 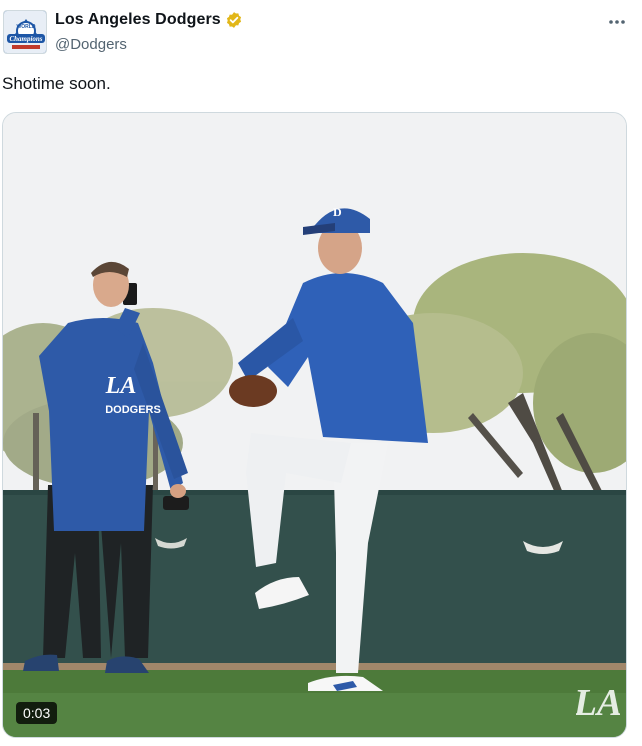 I want to click on svg-text: D, so click(x=337, y=212).